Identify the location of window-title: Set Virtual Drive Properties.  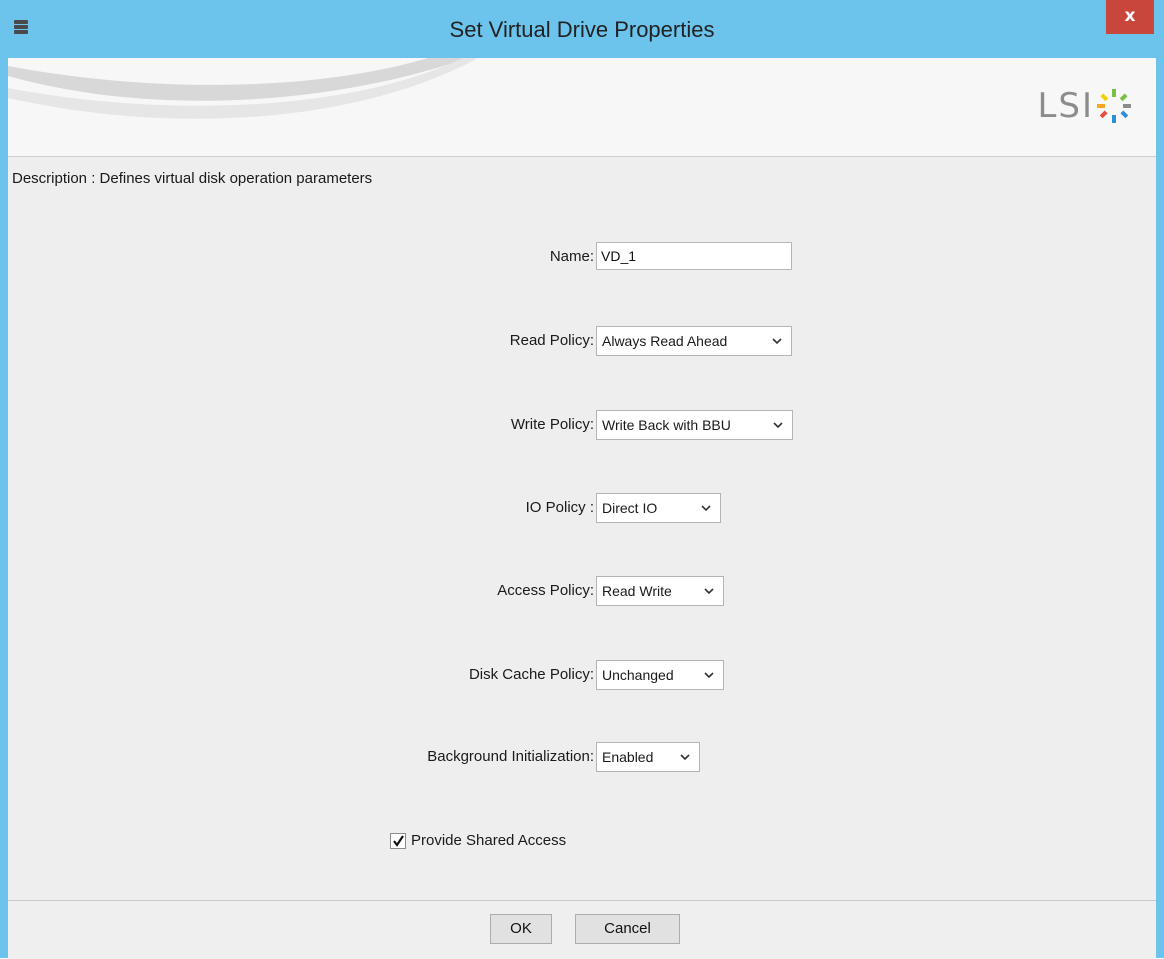
(582, 29).